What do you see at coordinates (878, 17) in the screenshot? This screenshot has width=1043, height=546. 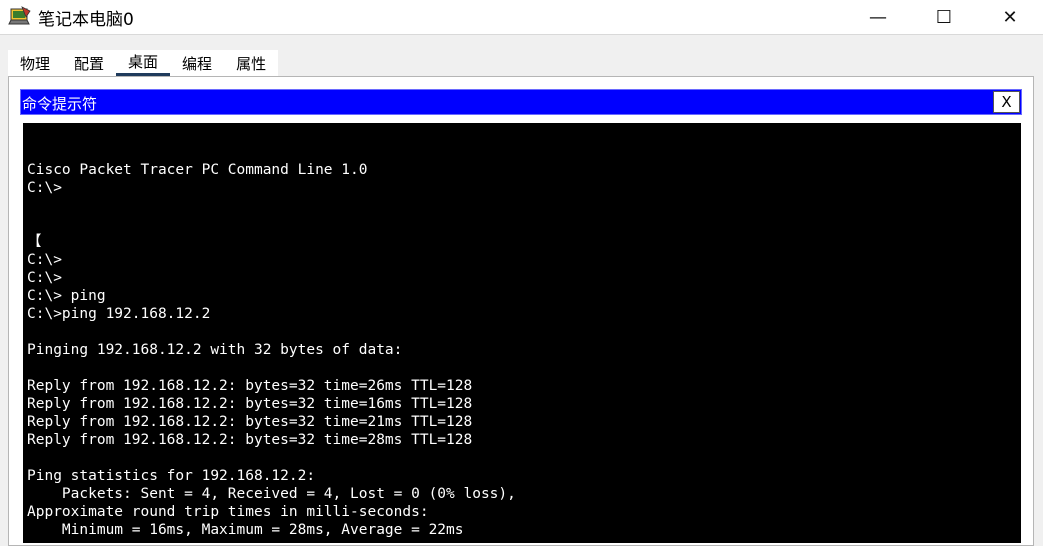 I see `minimize-button: —` at bounding box center [878, 17].